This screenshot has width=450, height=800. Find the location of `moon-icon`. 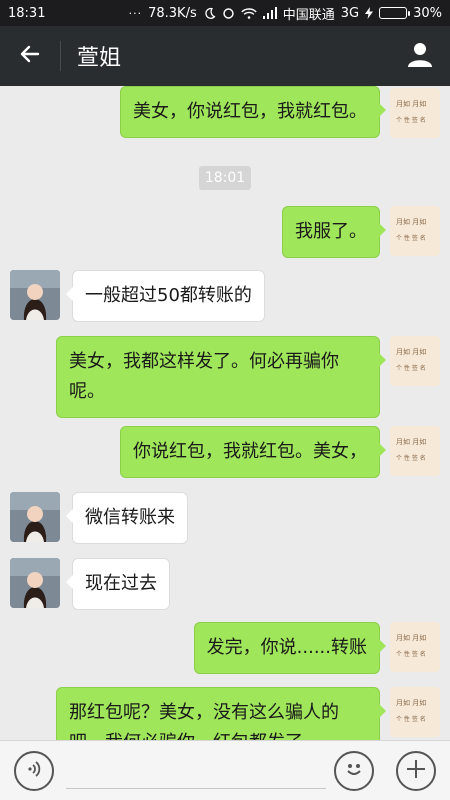

moon-icon is located at coordinates (209, 13).